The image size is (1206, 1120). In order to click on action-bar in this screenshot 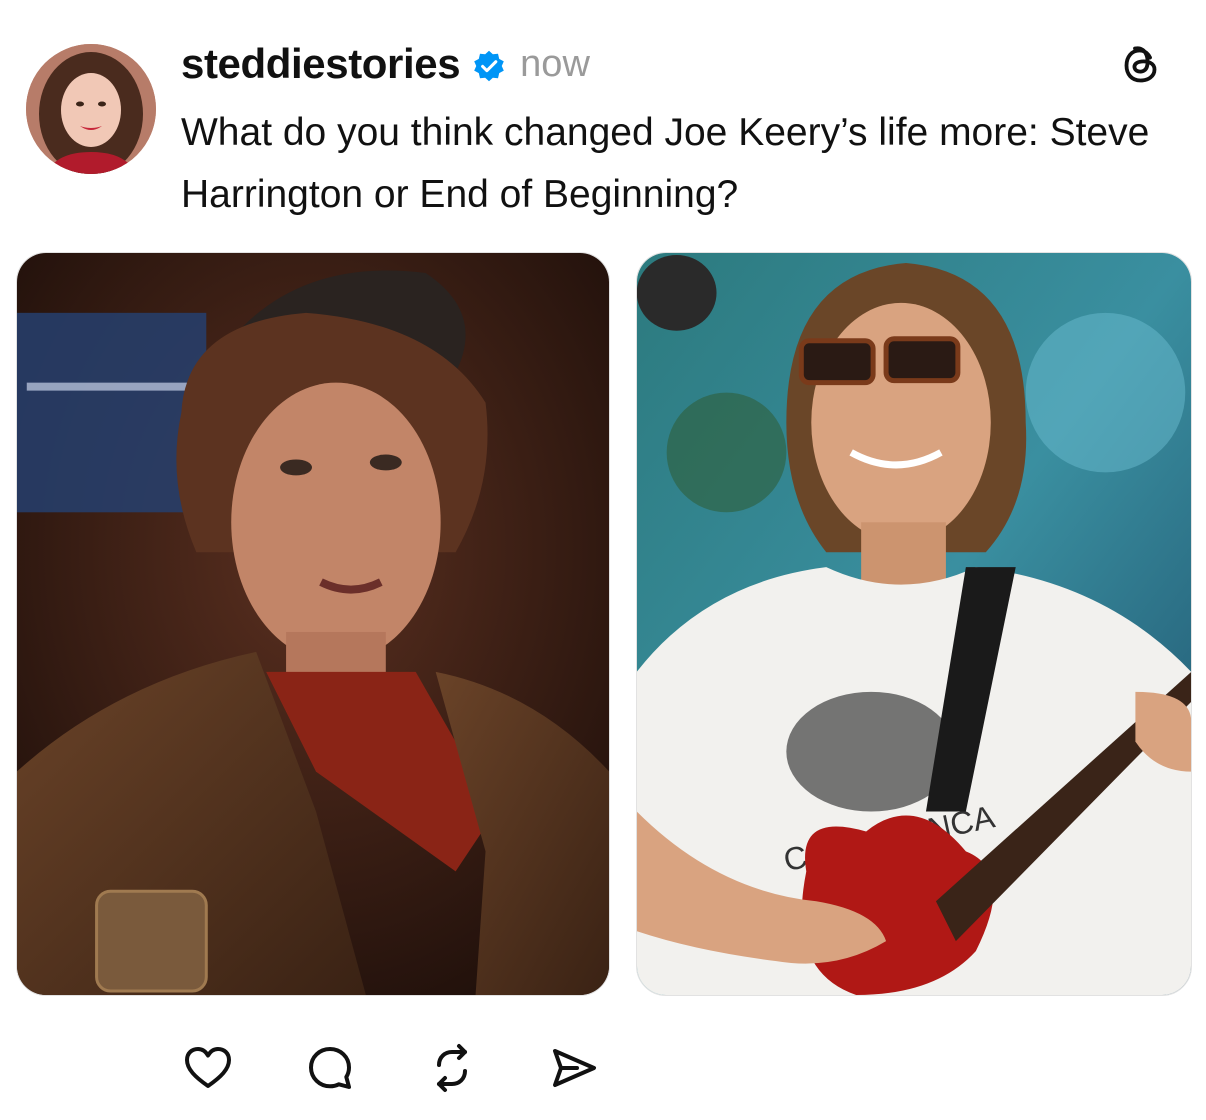, I will do `click(391, 1068)`.